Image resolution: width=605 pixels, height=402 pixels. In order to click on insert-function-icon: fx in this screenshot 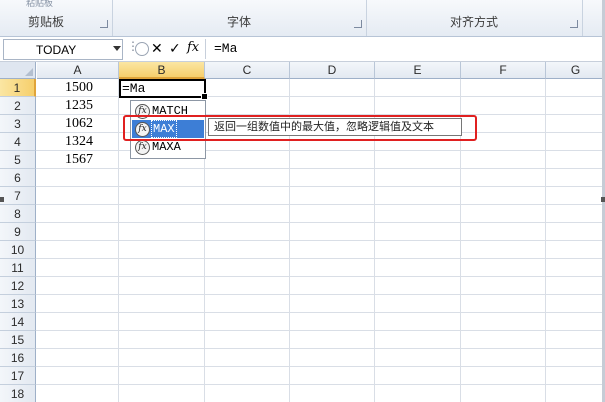, I will do `click(193, 47)`.